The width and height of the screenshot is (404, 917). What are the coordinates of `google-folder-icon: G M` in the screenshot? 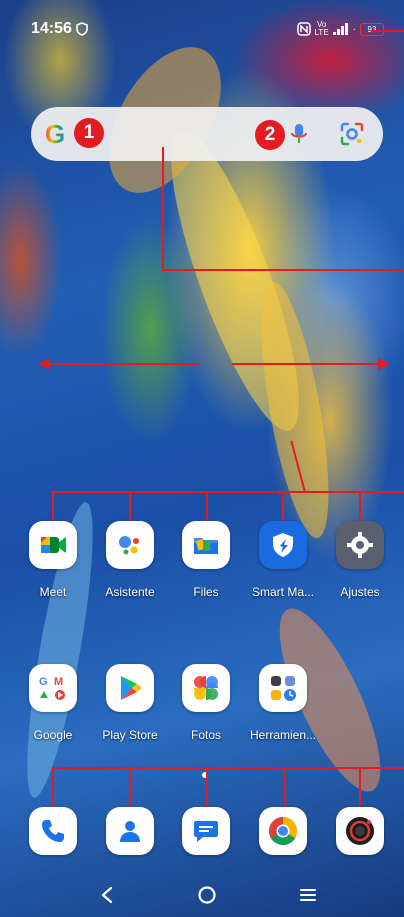 It's located at (53, 688).